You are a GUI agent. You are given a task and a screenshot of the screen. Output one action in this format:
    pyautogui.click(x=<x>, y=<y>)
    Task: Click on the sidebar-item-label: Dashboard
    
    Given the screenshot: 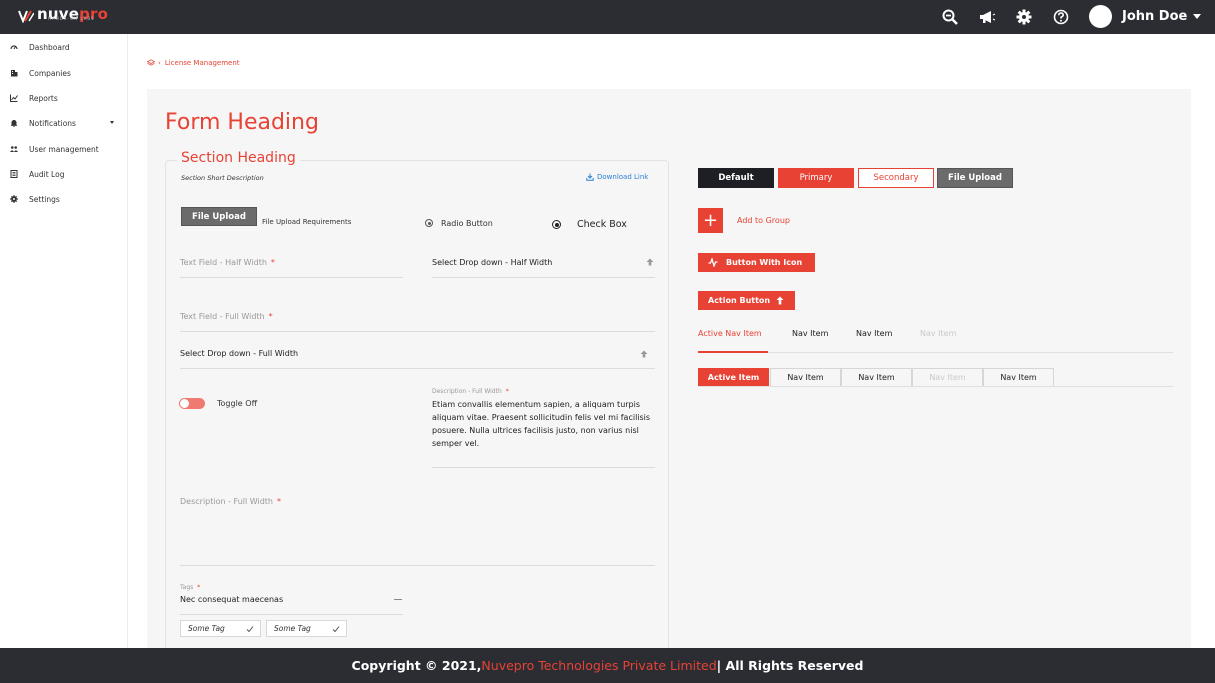 What is the action you would take?
    pyautogui.click(x=49, y=47)
    